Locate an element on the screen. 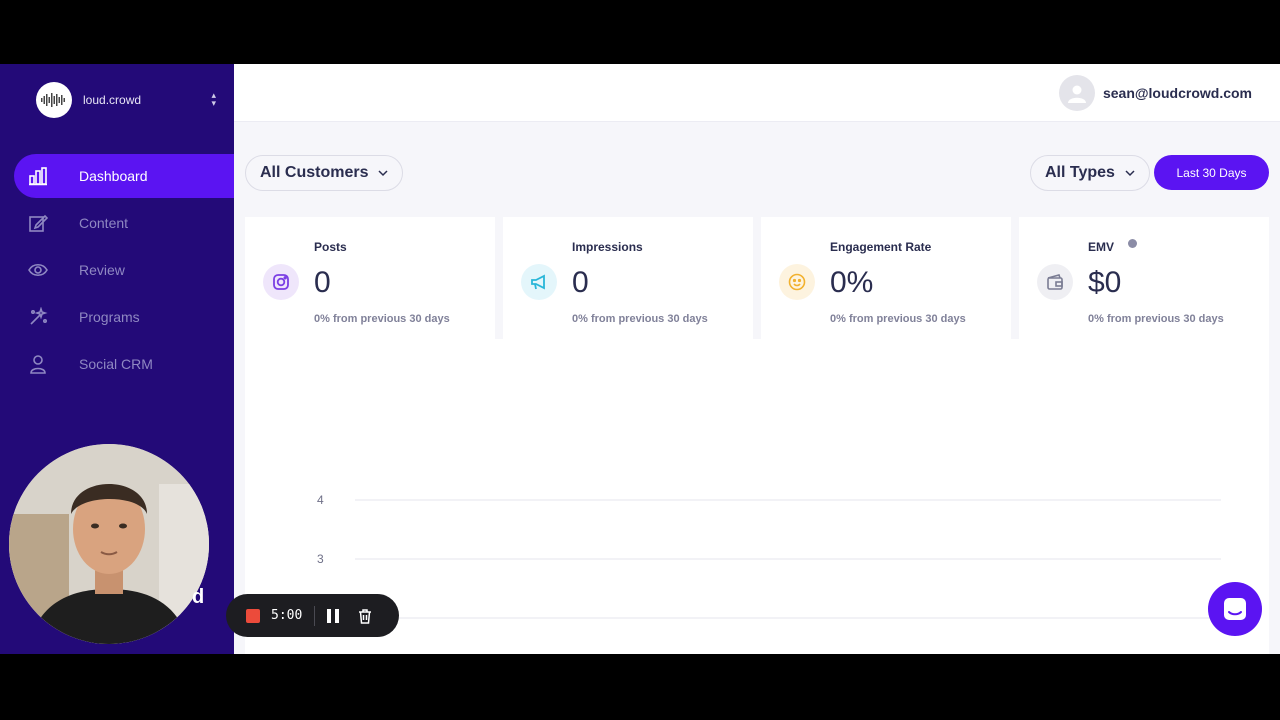 This screenshot has height=720, width=1280. presenter-image is located at coordinates (109, 544).